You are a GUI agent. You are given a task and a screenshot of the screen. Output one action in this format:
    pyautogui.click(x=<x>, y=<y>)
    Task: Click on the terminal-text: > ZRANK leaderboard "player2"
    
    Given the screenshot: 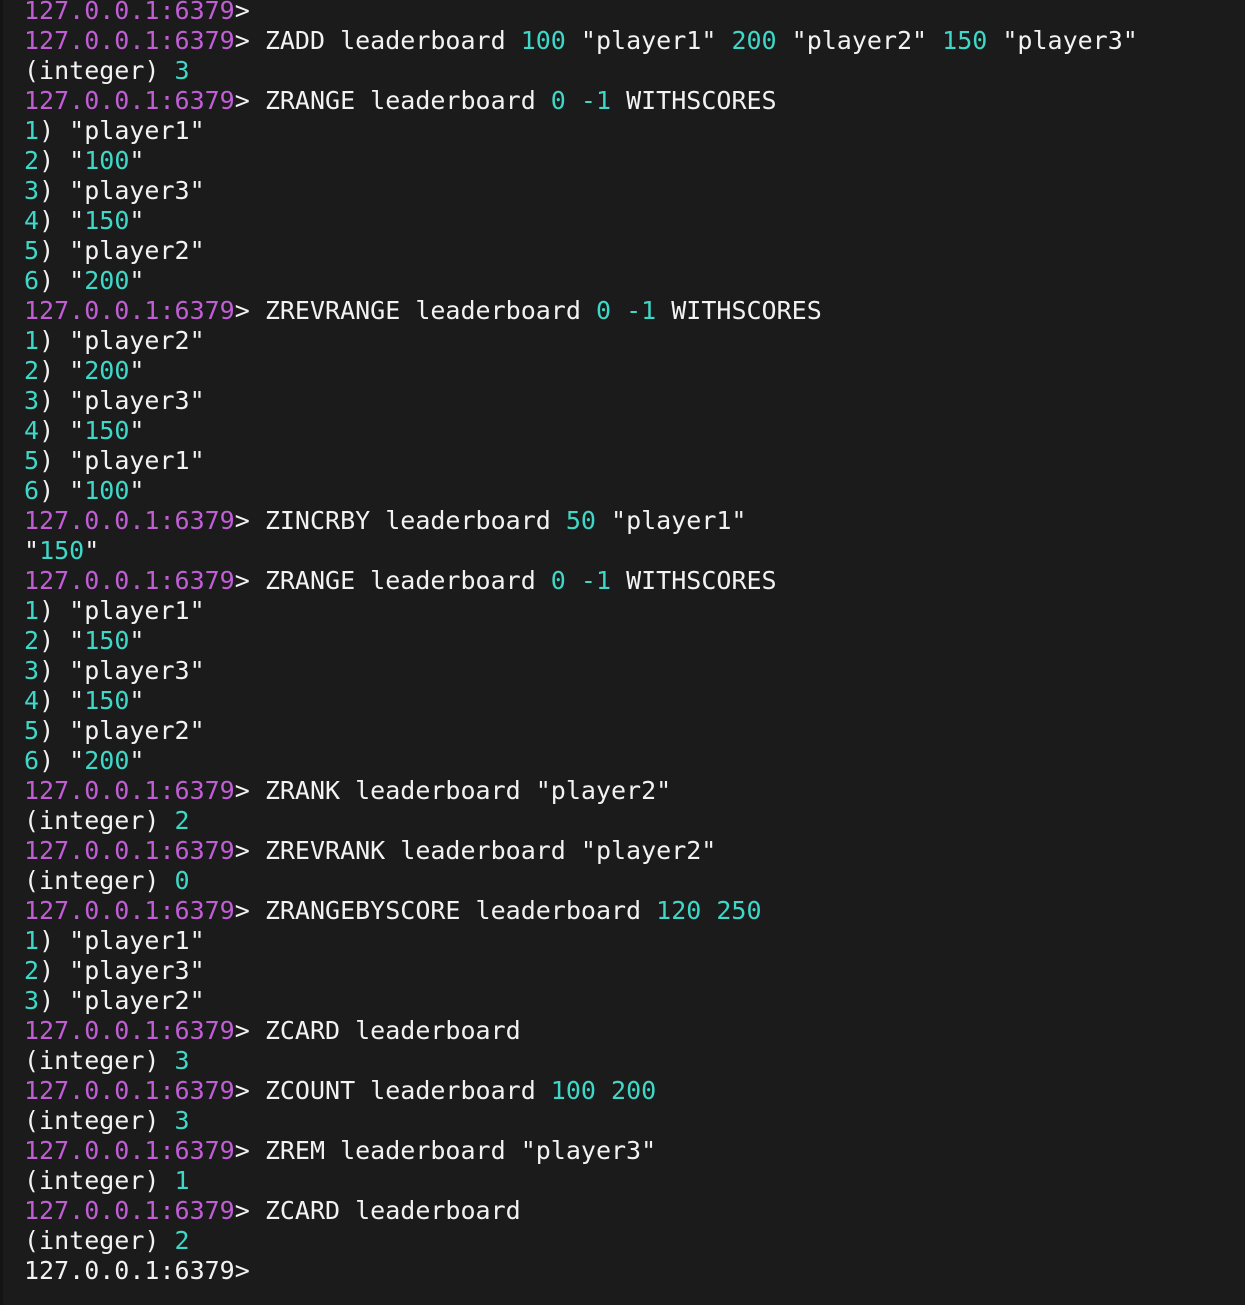 What is the action you would take?
    pyautogui.click(x=453, y=790)
    